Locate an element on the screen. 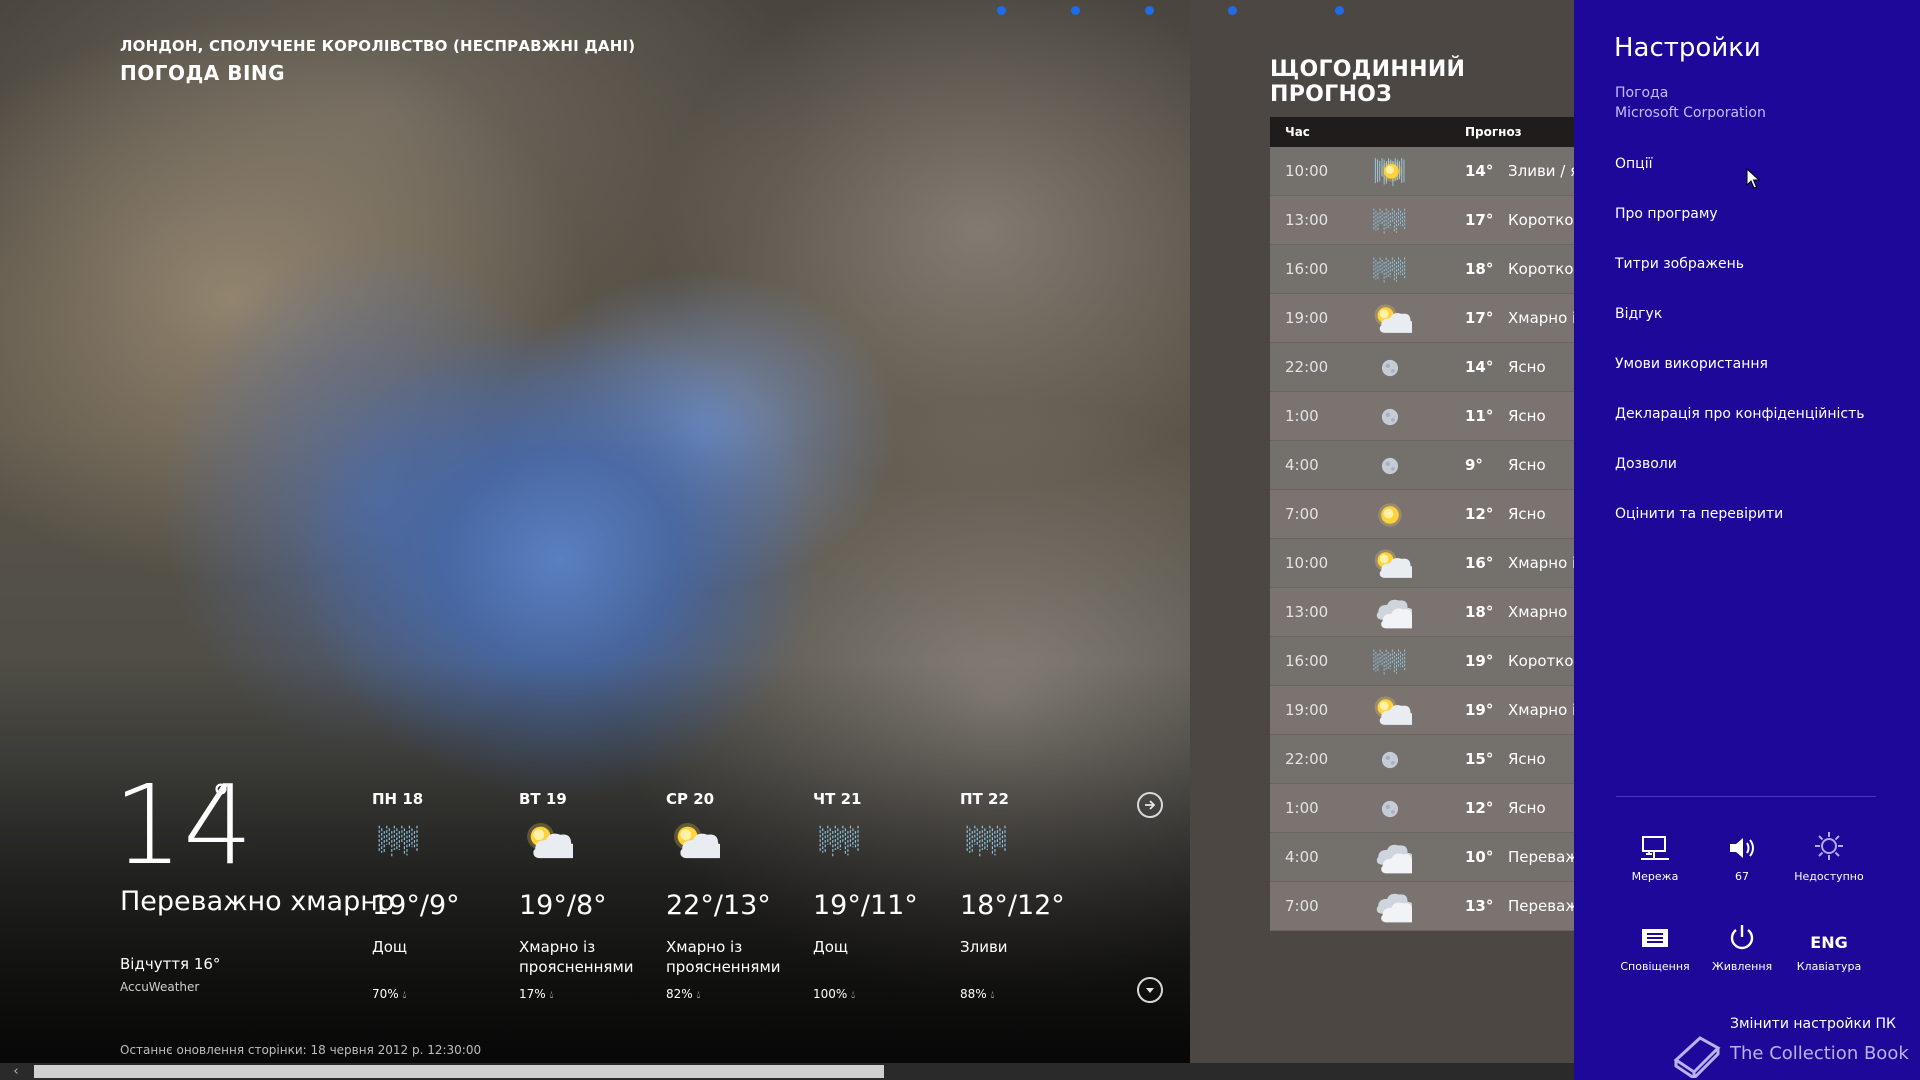  day-precipitation: 17% 💧︎ is located at coordinates (589, 994).